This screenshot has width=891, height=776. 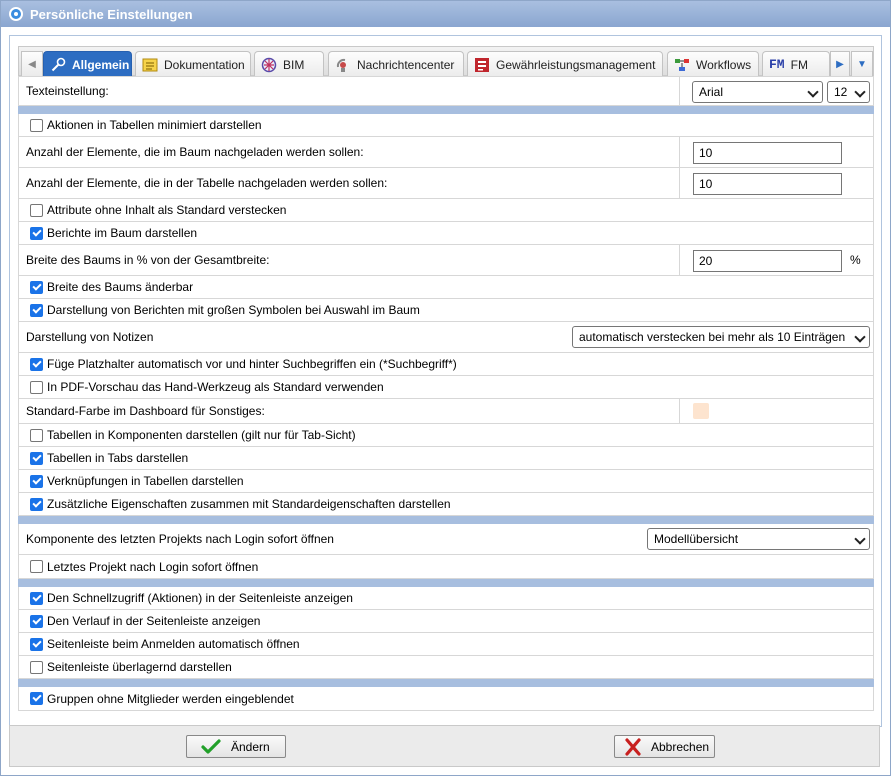 I want to click on history-sidebar-row: Den Verlauf in der Seitenleiste anzeigen, so click(x=446, y=621).